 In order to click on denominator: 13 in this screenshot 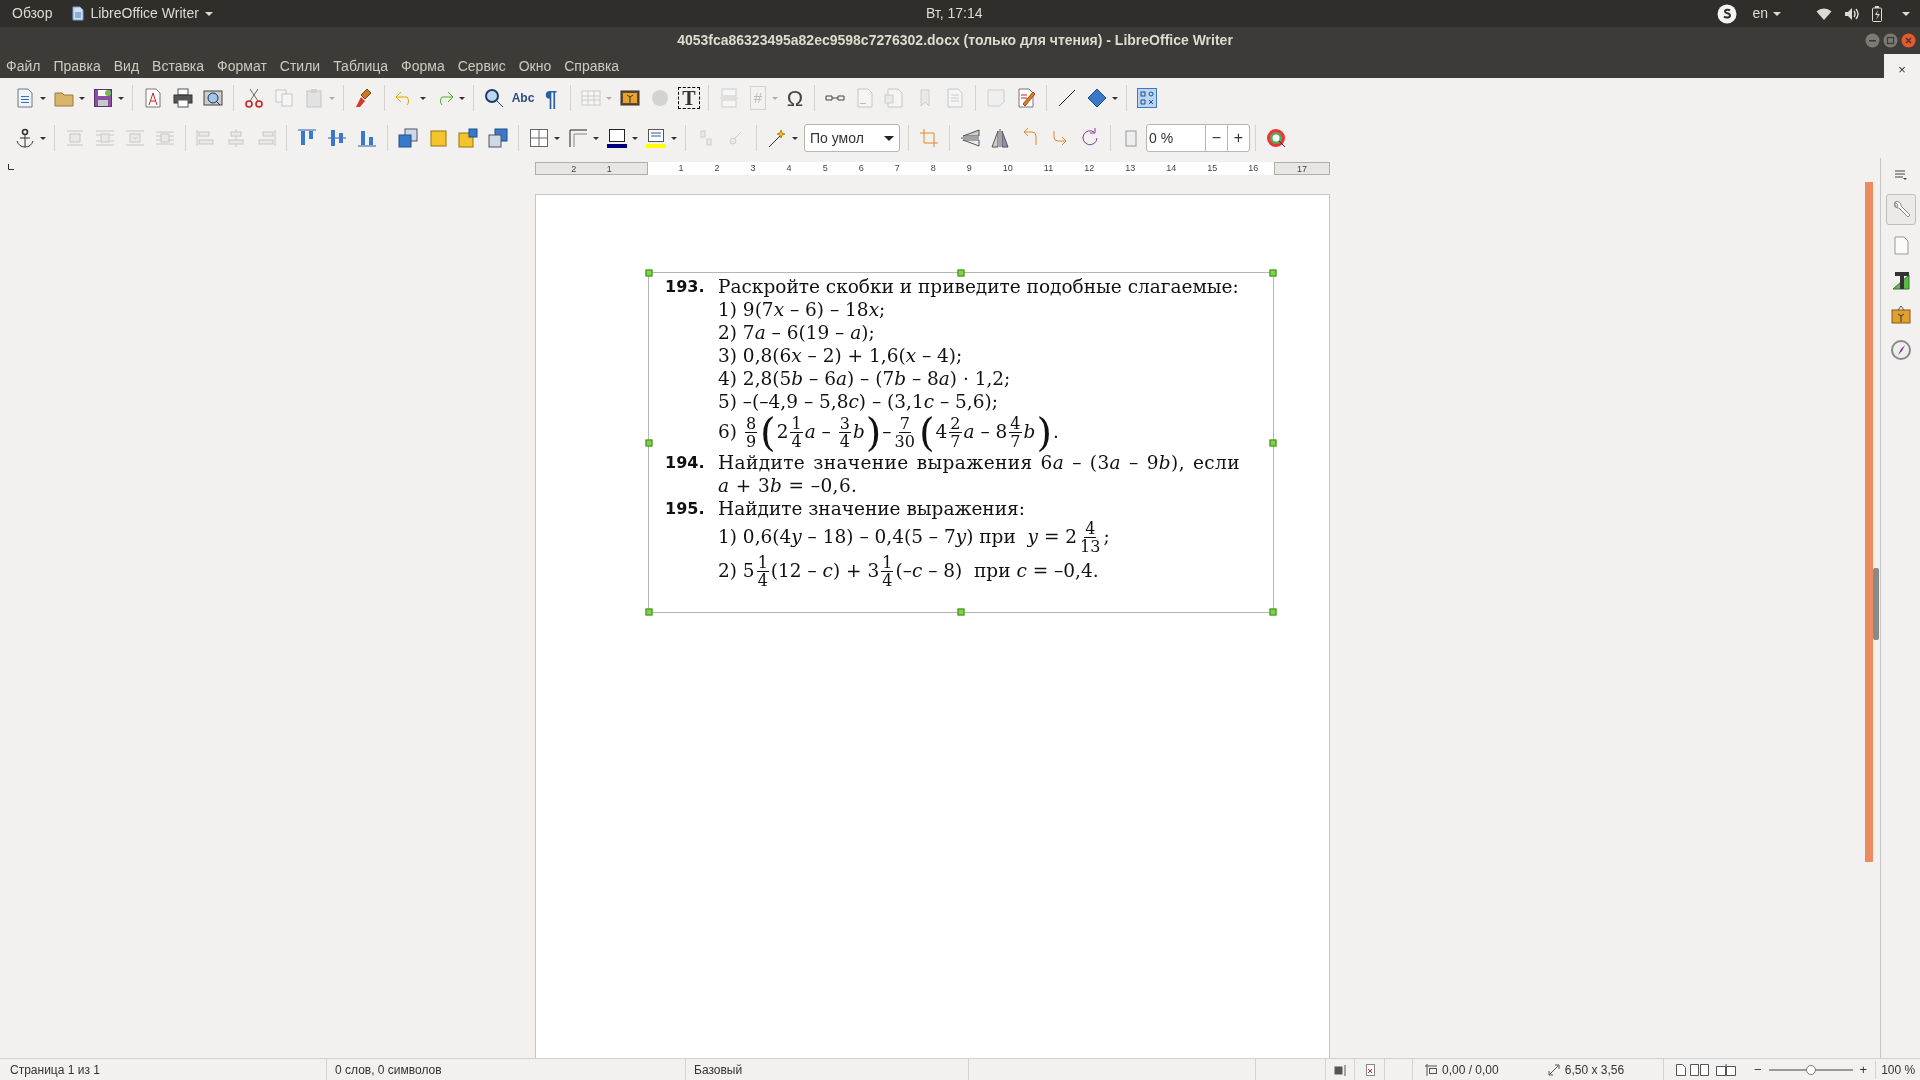, I will do `click(1090, 546)`.